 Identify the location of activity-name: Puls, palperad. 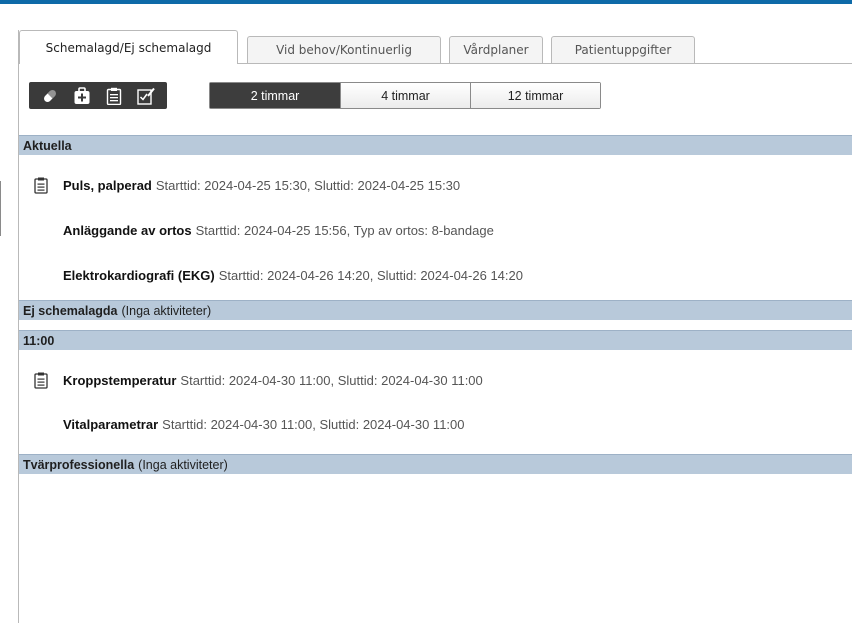
(107, 185).